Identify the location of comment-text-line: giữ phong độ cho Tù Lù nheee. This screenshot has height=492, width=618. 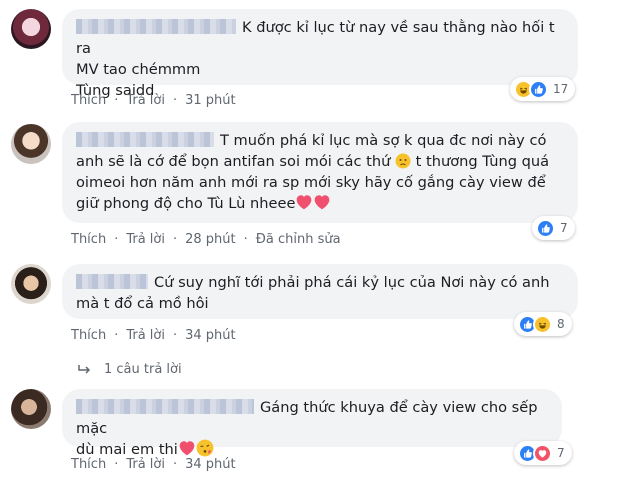
(186, 203).